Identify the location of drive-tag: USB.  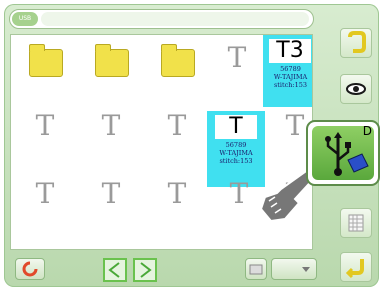
(25, 19).